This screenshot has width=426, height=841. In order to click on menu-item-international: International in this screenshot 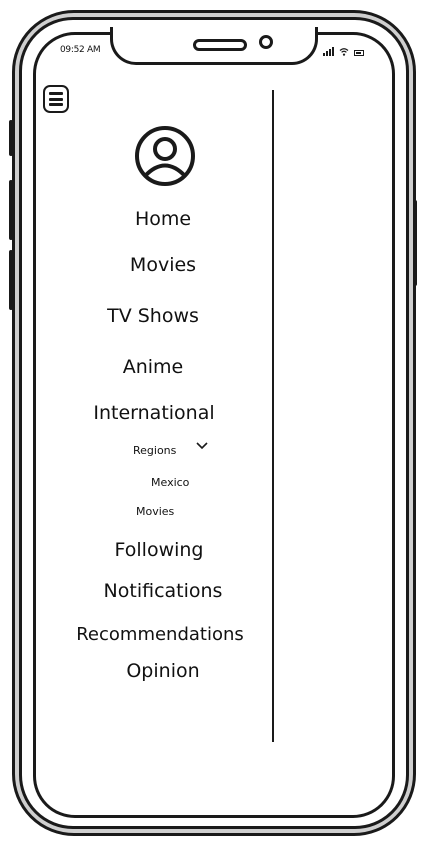, I will do `click(153, 413)`.